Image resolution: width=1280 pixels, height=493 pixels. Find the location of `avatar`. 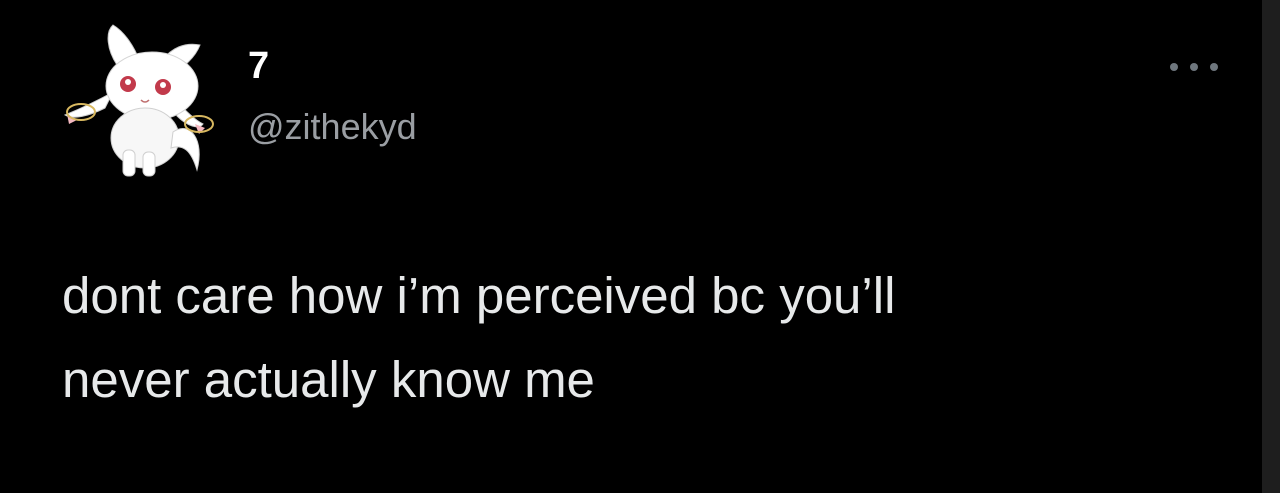

avatar is located at coordinates (140, 100).